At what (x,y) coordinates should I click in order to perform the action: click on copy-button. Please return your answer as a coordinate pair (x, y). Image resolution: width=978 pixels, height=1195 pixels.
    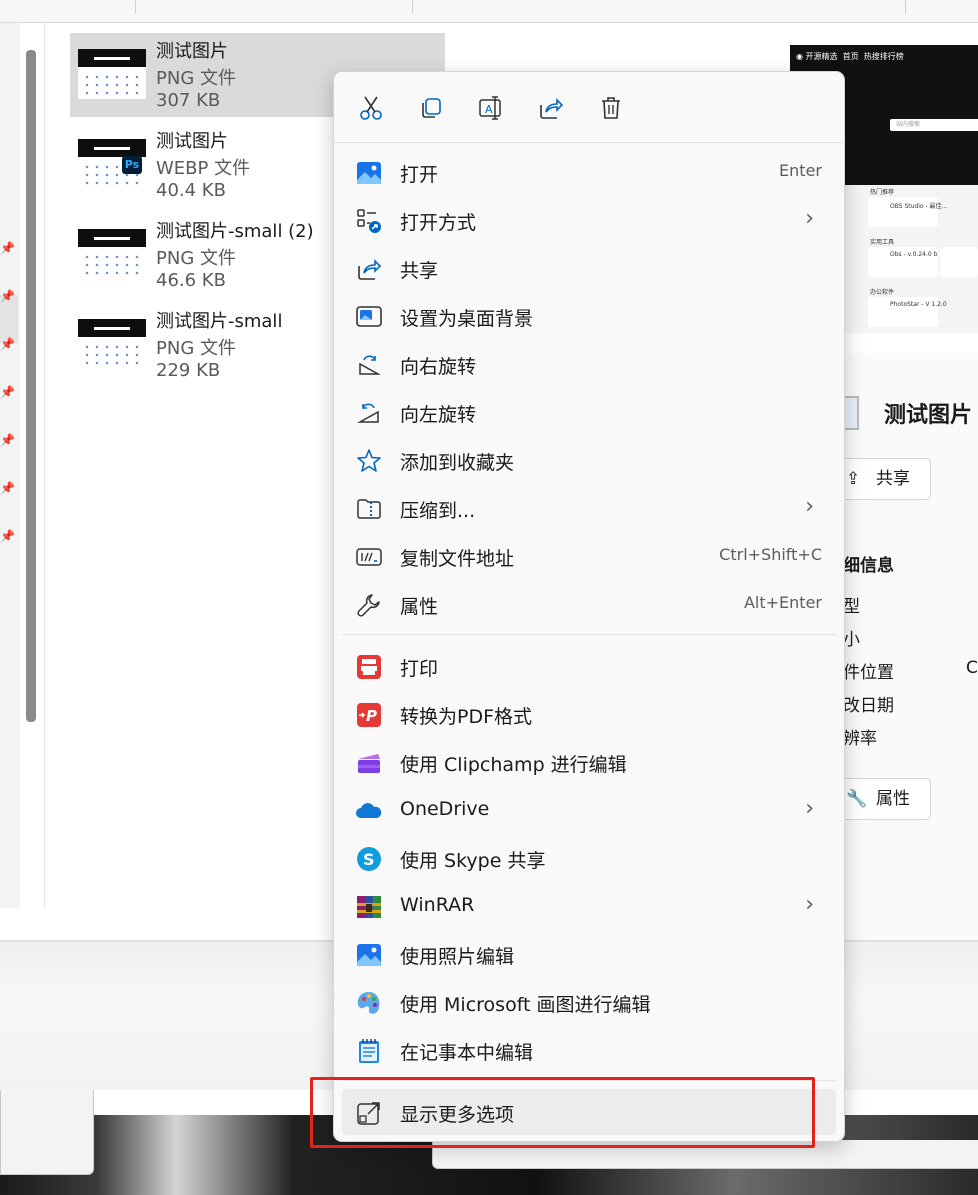
    Looking at the image, I should click on (431, 108).